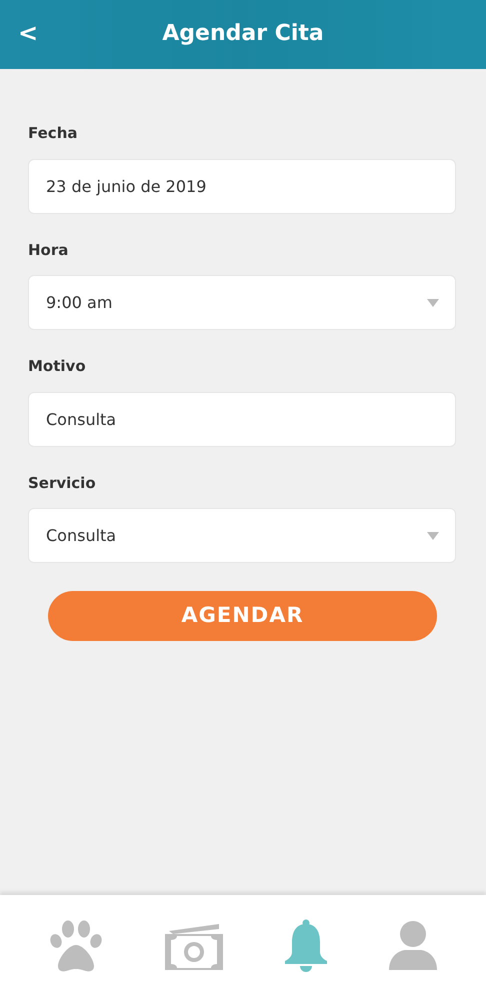 The width and height of the screenshot is (486, 996). I want to click on input-field: Consulta, so click(242, 419).